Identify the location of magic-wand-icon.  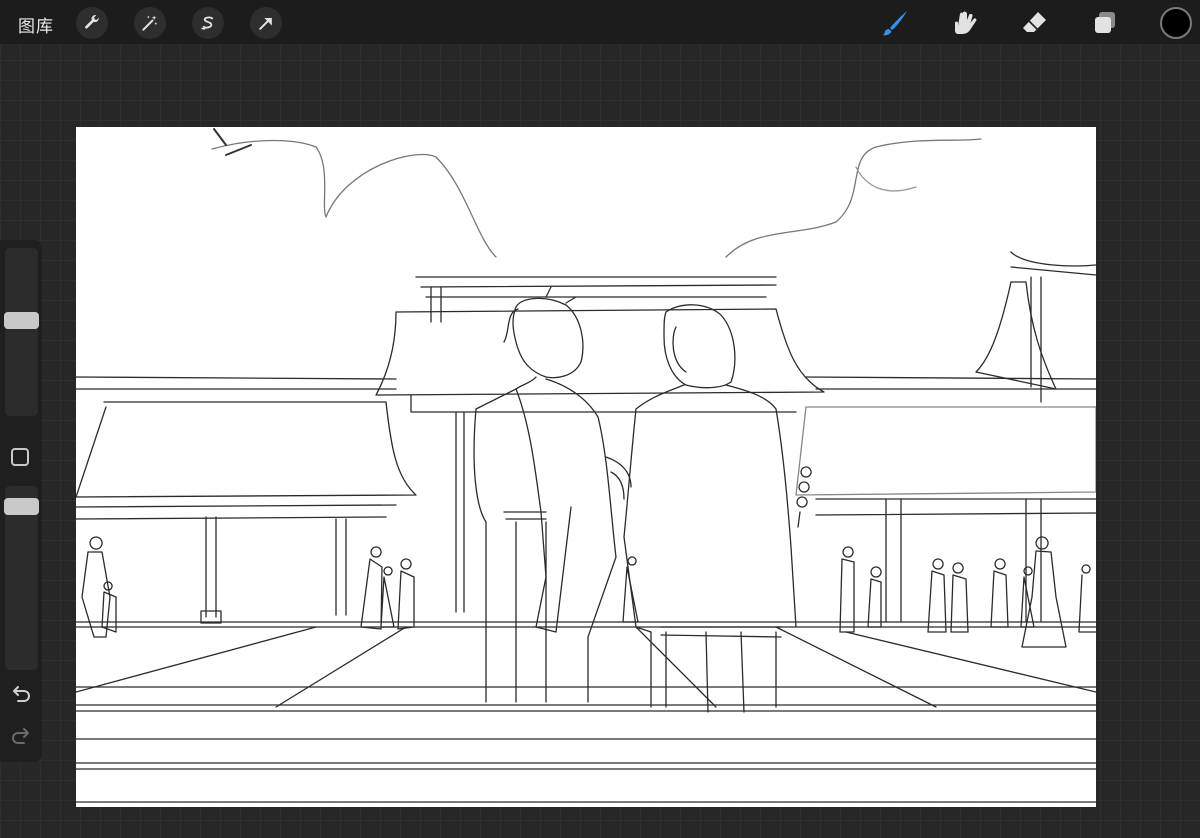
(150, 23).